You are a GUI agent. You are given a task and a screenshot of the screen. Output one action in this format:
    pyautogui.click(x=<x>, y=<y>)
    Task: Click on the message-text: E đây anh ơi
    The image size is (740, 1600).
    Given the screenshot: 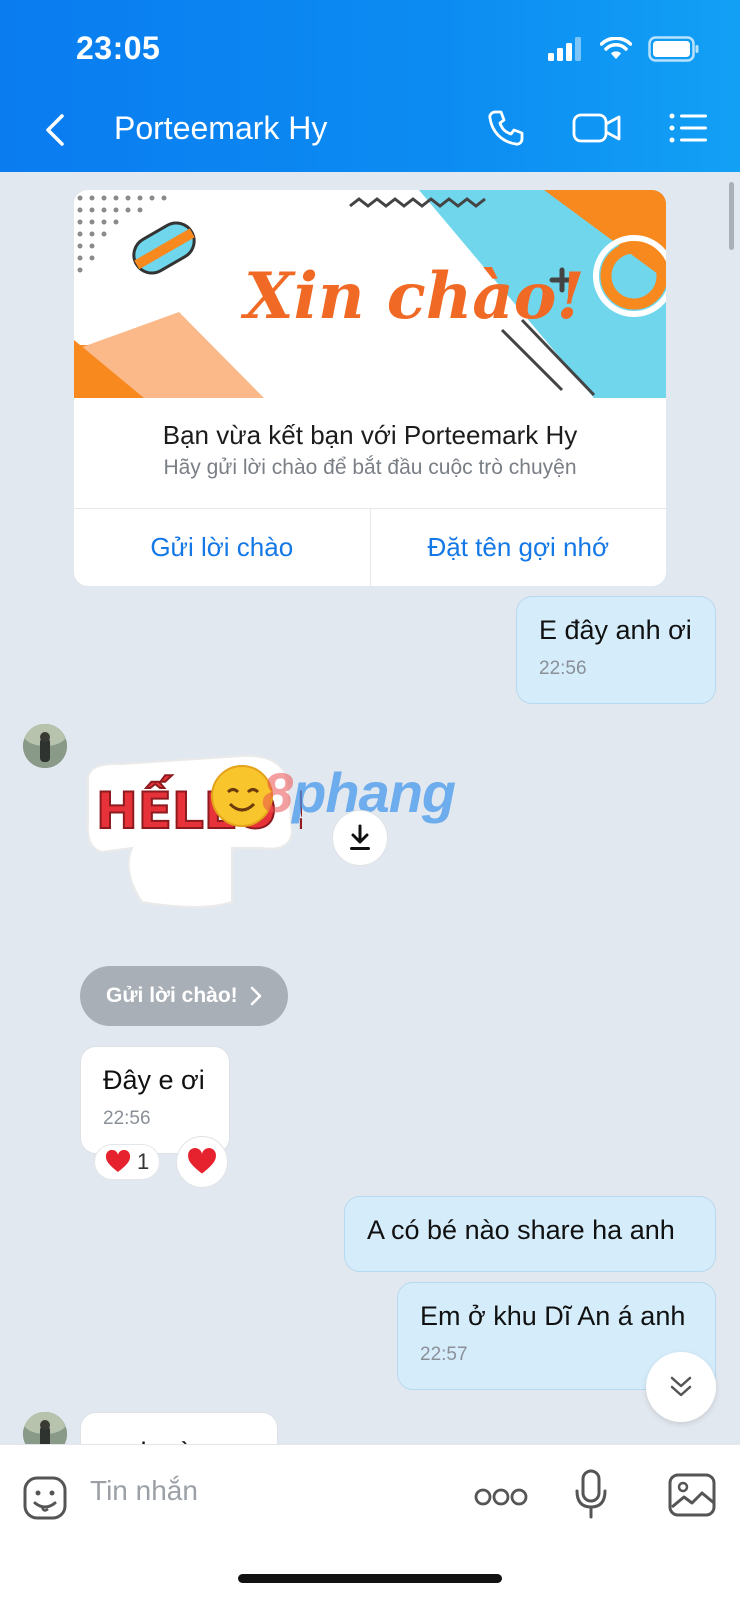 What is the action you would take?
    pyautogui.click(x=615, y=630)
    